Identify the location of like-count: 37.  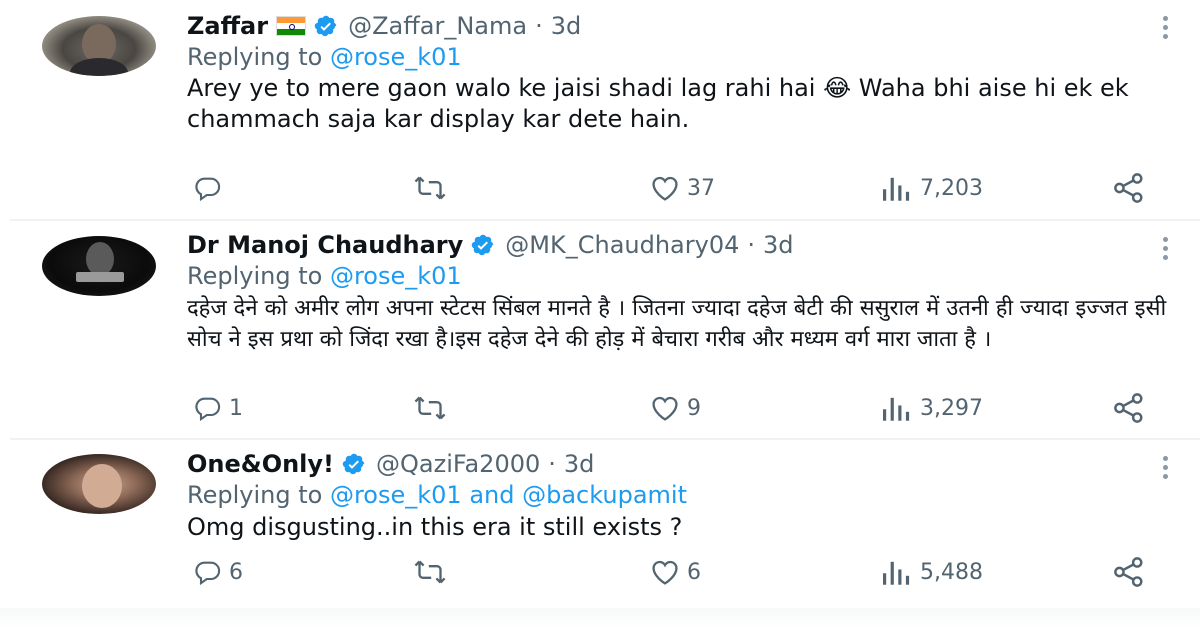
(701, 188).